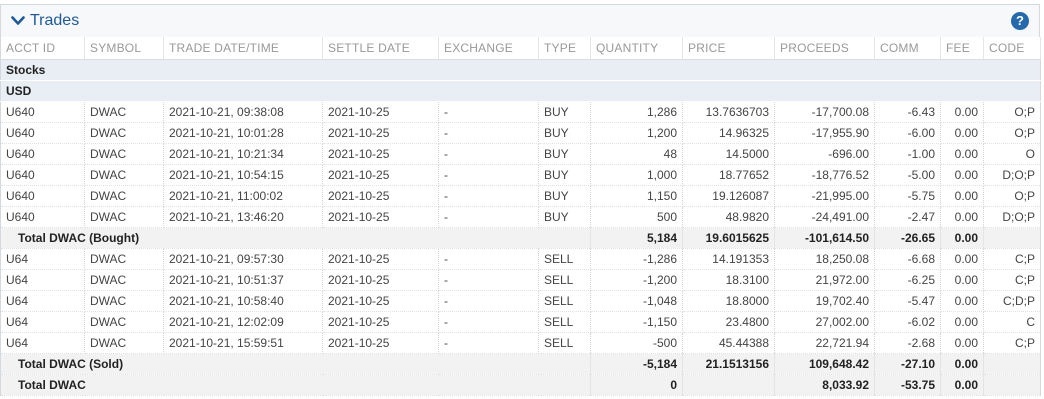 This screenshot has height=399, width=1044. I want to click on total-price: 21.1513156, so click(728, 364).